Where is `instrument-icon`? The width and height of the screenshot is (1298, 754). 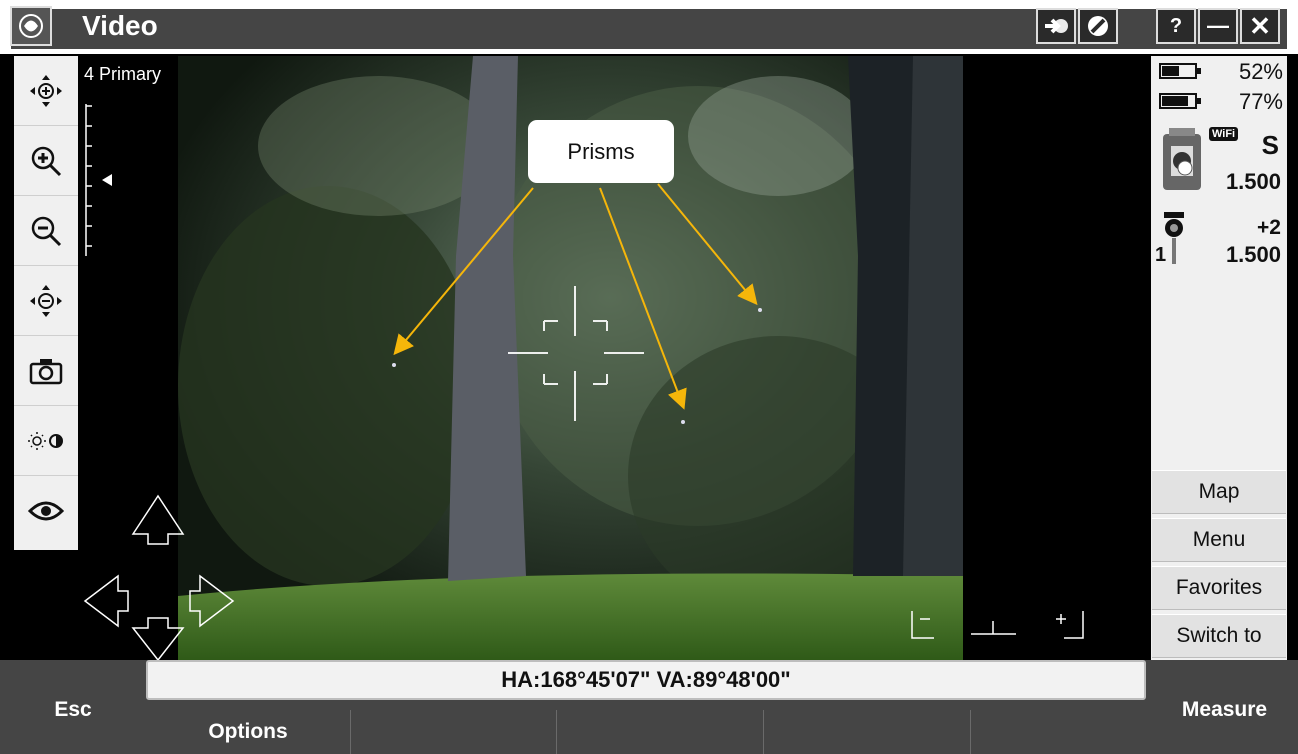
instrument-icon is located at coordinates (1182, 160).